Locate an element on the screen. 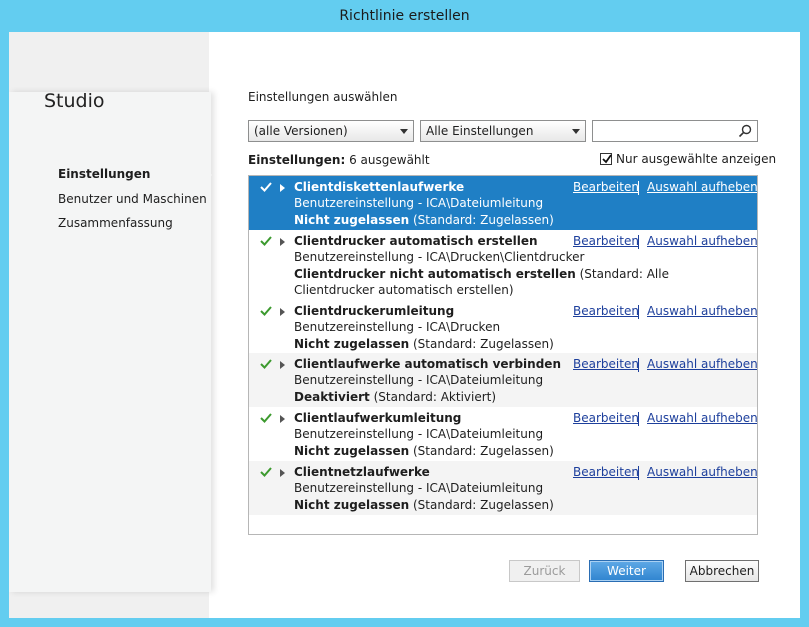  checkmark-icon is located at coordinates (607, 159).